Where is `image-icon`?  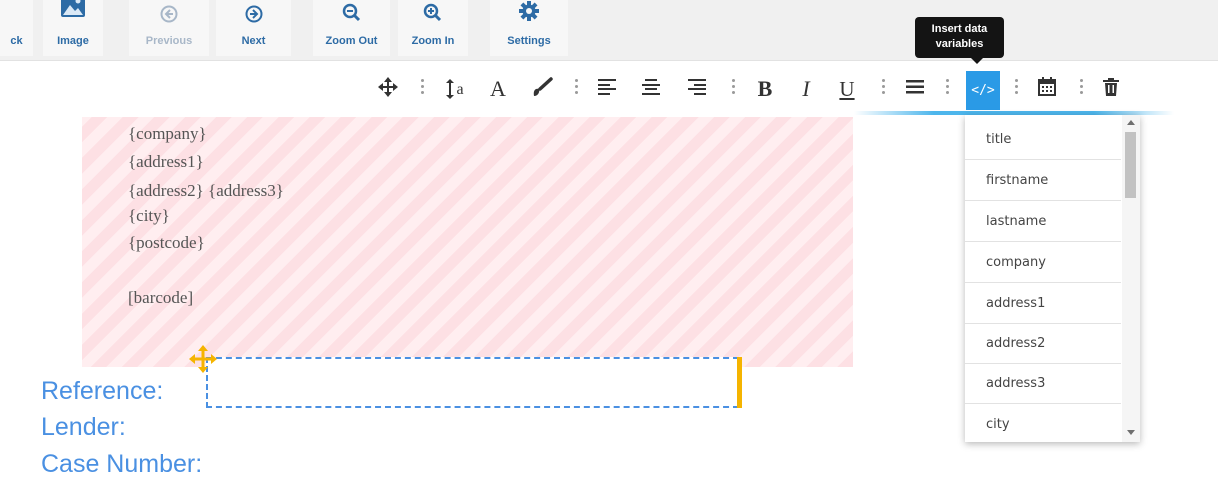 image-icon is located at coordinates (73, 11).